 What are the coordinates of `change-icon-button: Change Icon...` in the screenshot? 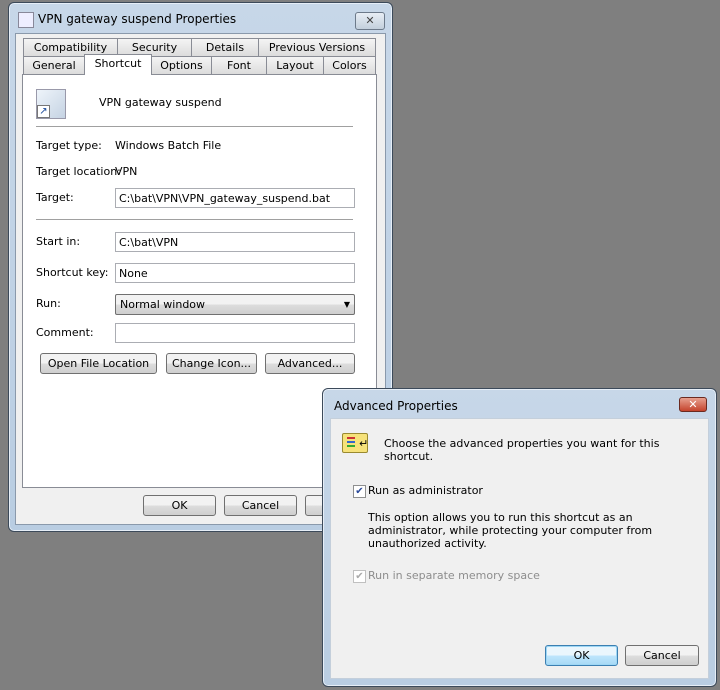 It's located at (211, 363).